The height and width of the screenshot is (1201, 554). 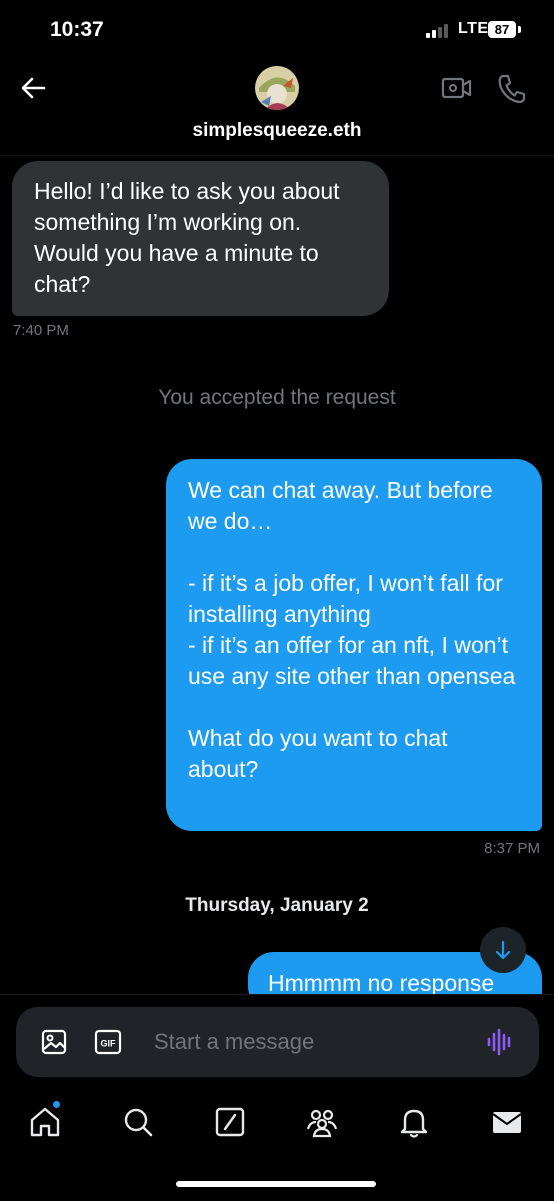 What do you see at coordinates (439, 31) in the screenshot?
I see `signal-strength-icon` at bounding box center [439, 31].